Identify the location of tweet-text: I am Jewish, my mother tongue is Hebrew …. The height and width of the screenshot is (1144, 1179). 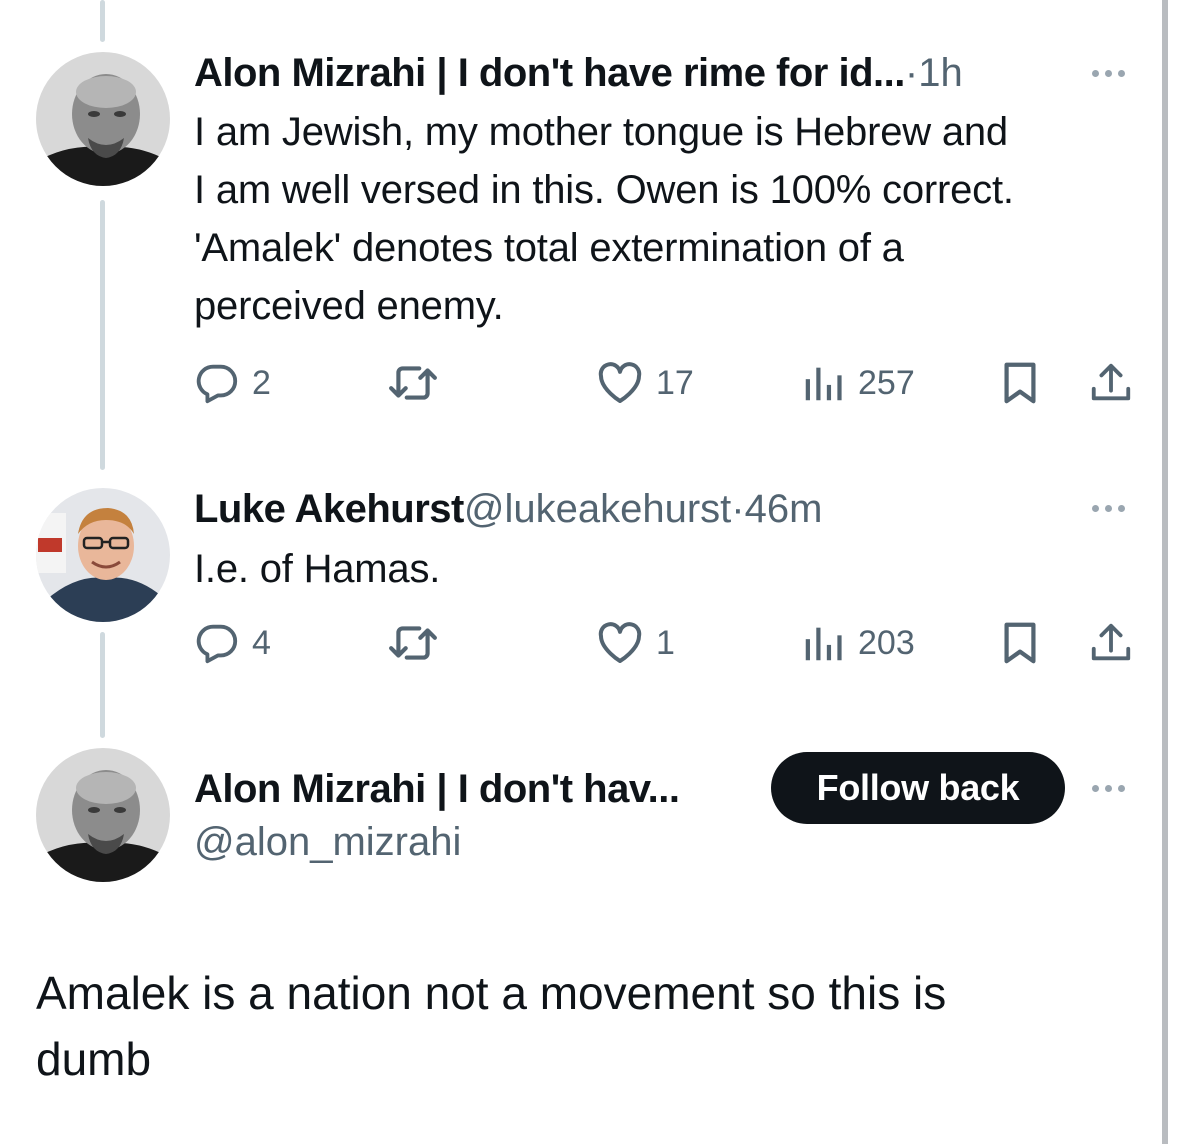
(604, 219).